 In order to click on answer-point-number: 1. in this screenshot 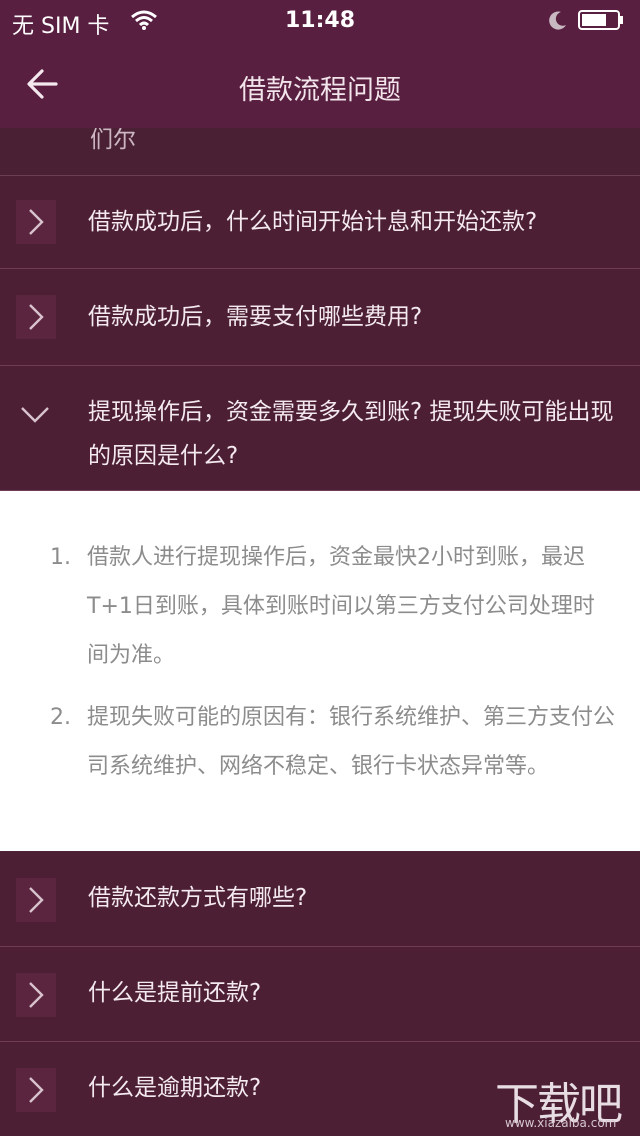, I will do `click(60, 557)`.